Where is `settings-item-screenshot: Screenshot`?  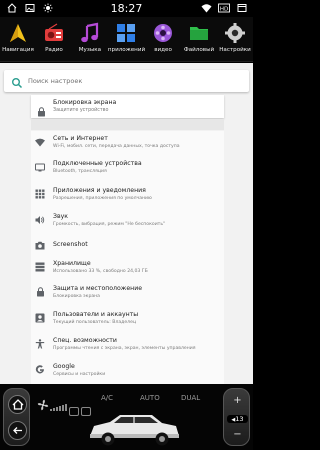 settings-item-screenshot: Screenshot is located at coordinates (127, 244).